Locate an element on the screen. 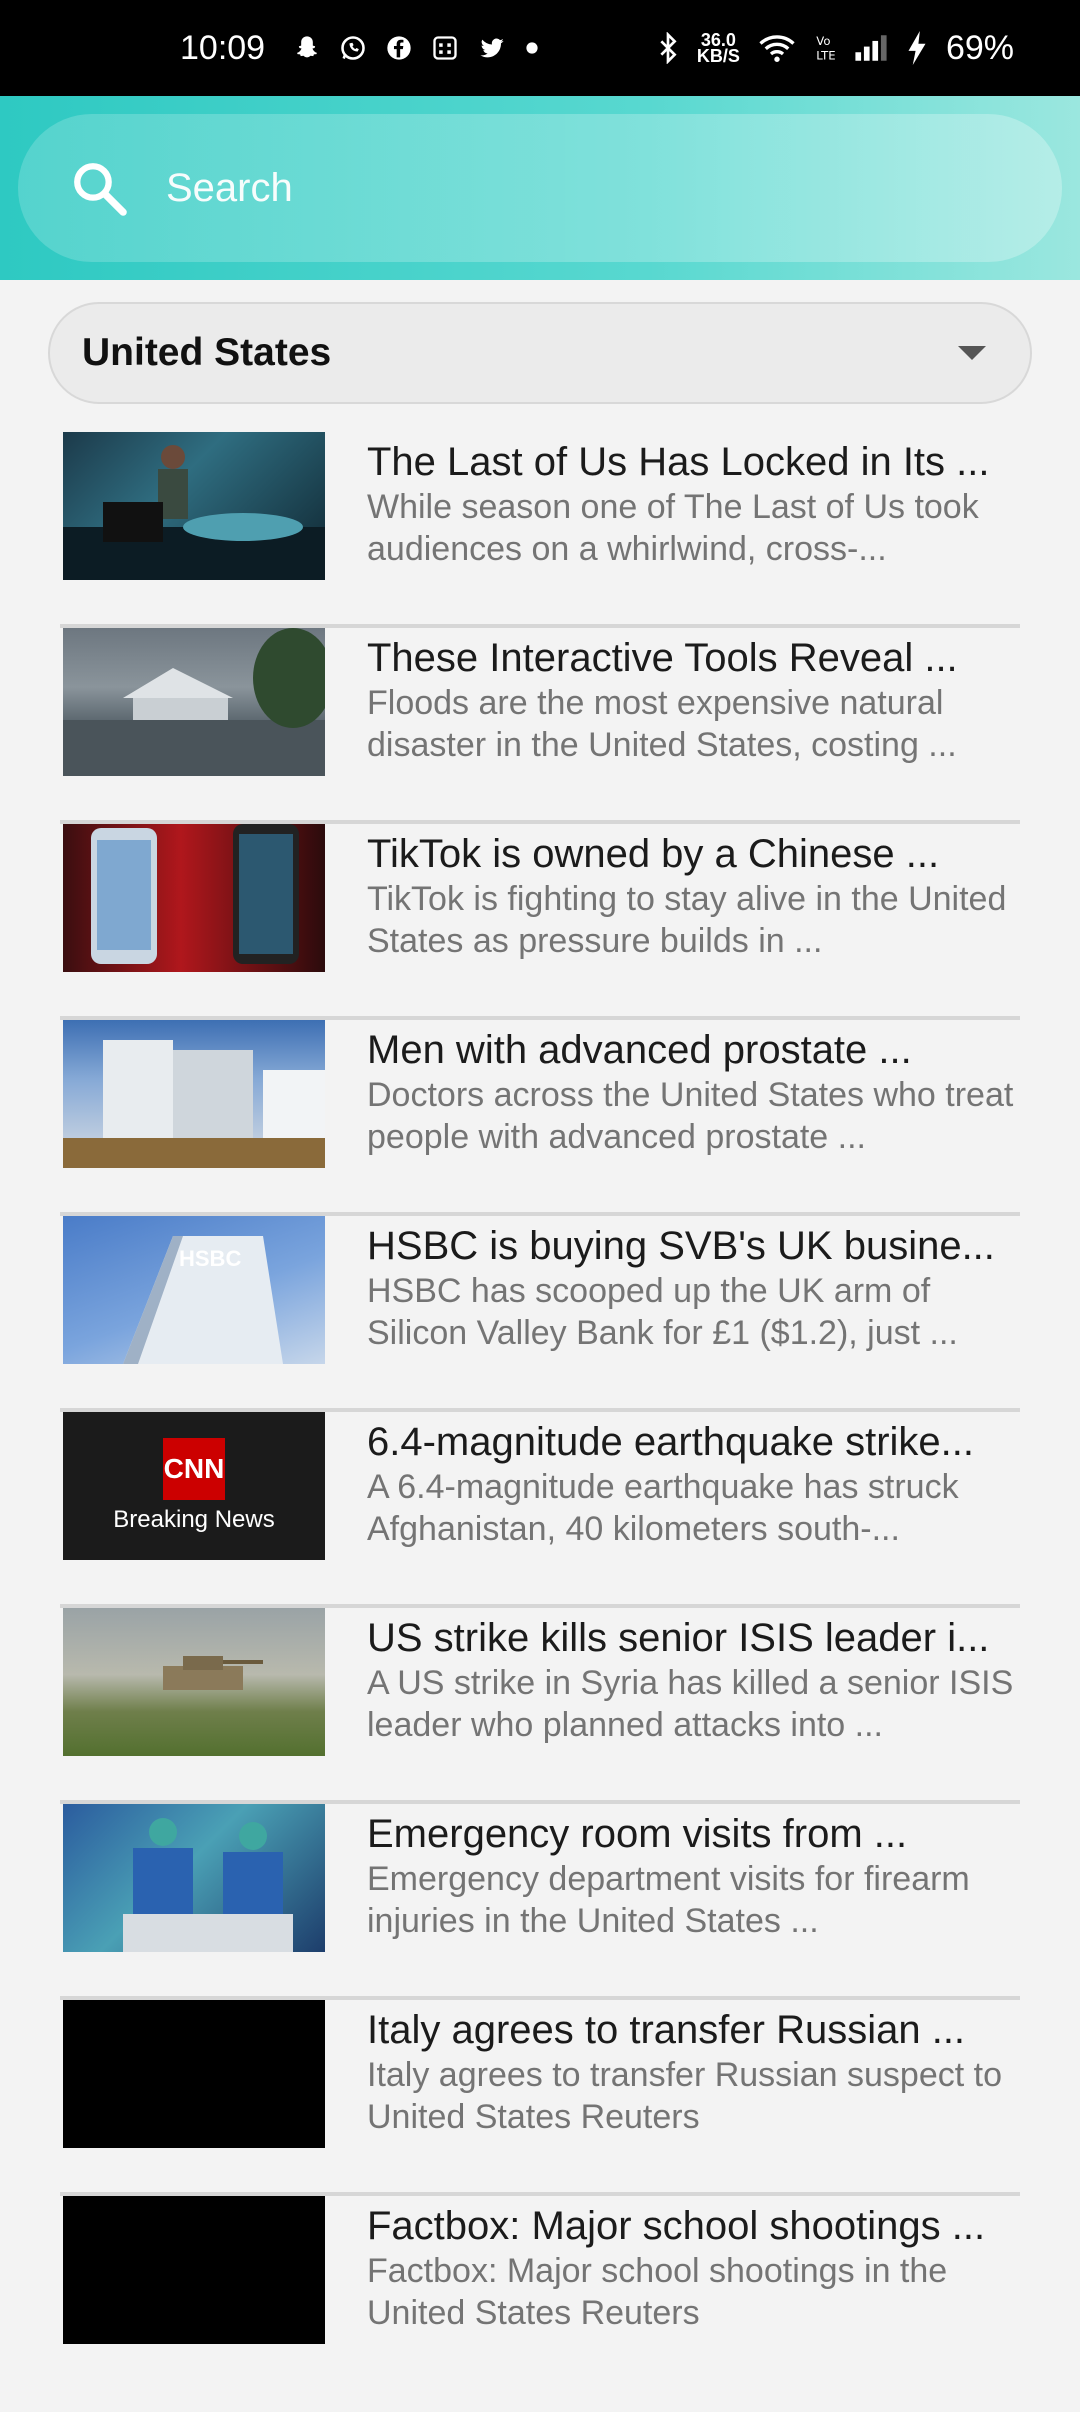 Image resolution: width=1080 pixels, height=2412 pixels. search-bar is located at coordinates (540, 188).